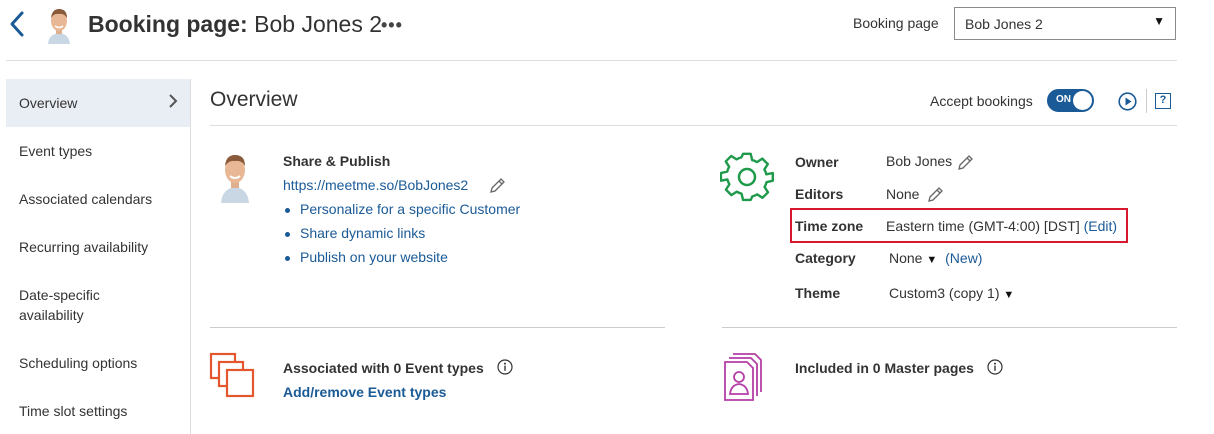 Image resolution: width=1214 pixels, height=434 pixels. I want to click on timezone-row: Eastern time (GMT-4:00) [DST] (Edit), so click(1001, 226).